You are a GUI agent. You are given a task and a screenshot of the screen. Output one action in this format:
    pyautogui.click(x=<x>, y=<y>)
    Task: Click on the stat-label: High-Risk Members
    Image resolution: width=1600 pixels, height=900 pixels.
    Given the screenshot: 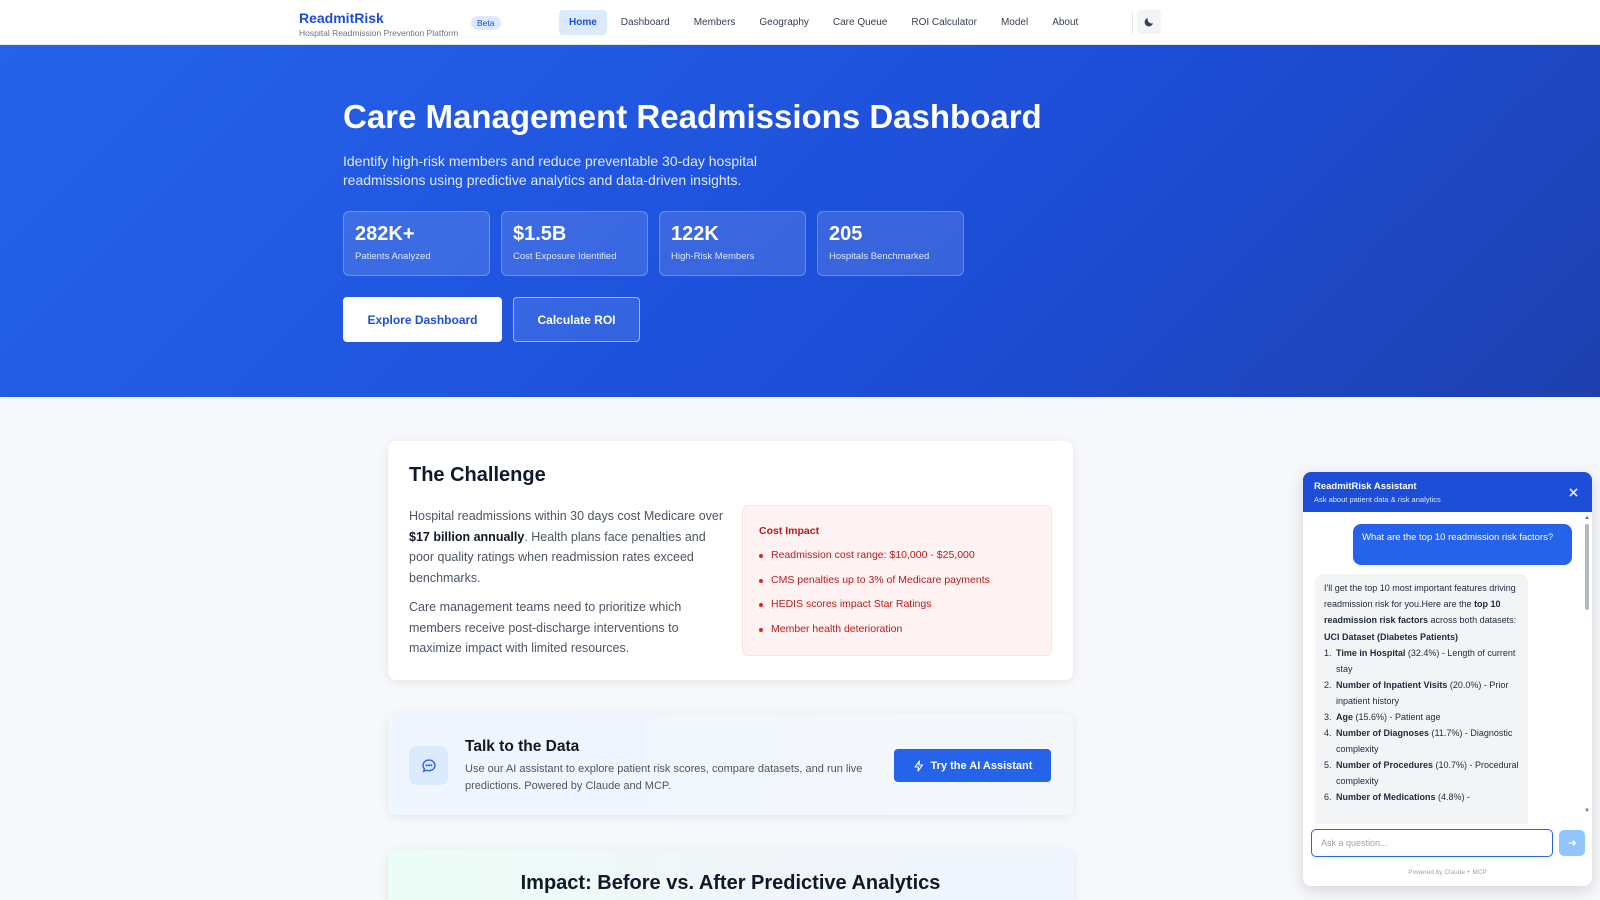 What is the action you would take?
    pyautogui.click(x=713, y=256)
    